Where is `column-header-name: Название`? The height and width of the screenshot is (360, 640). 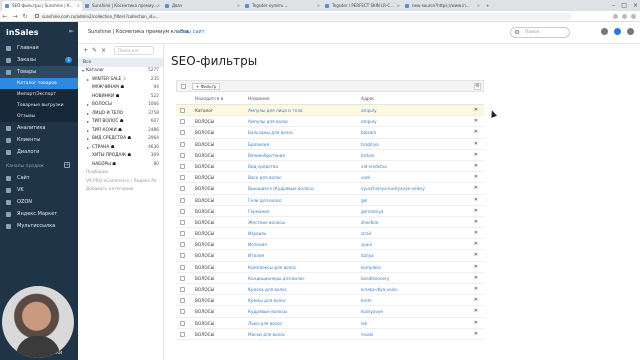 column-header-name: Название is located at coordinates (259, 99).